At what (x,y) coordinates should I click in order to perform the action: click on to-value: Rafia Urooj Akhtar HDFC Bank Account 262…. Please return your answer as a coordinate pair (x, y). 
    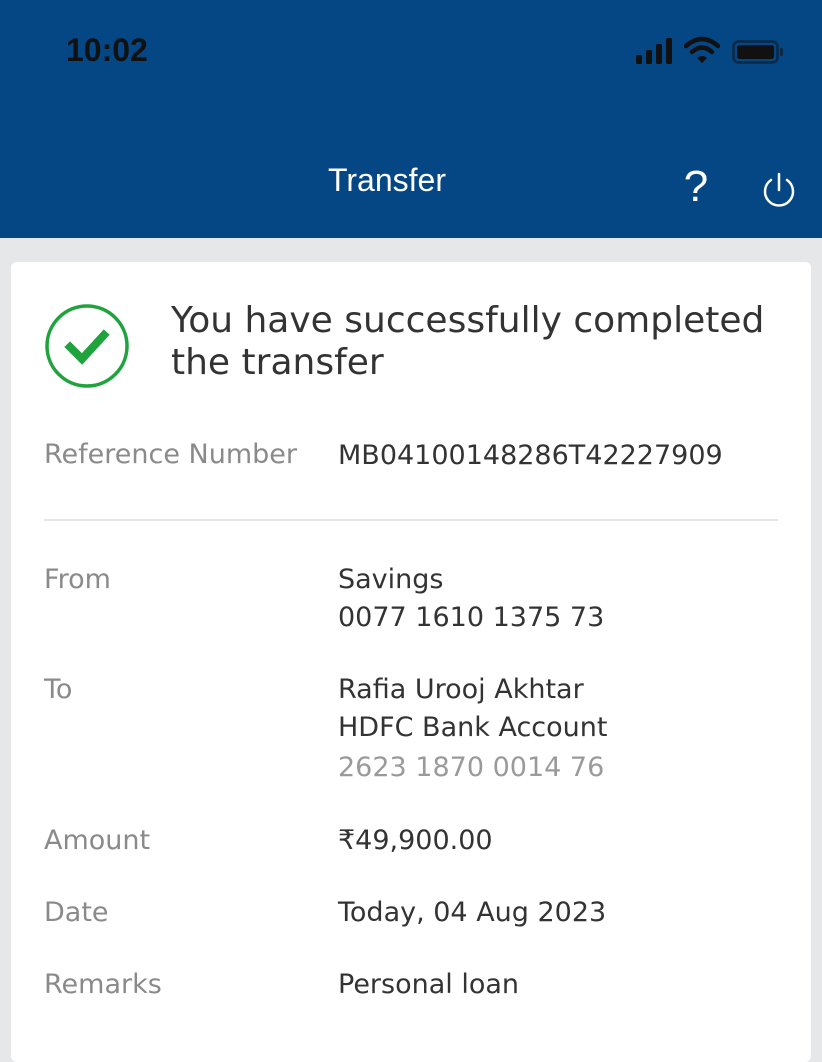
    Looking at the image, I should click on (472, 729).